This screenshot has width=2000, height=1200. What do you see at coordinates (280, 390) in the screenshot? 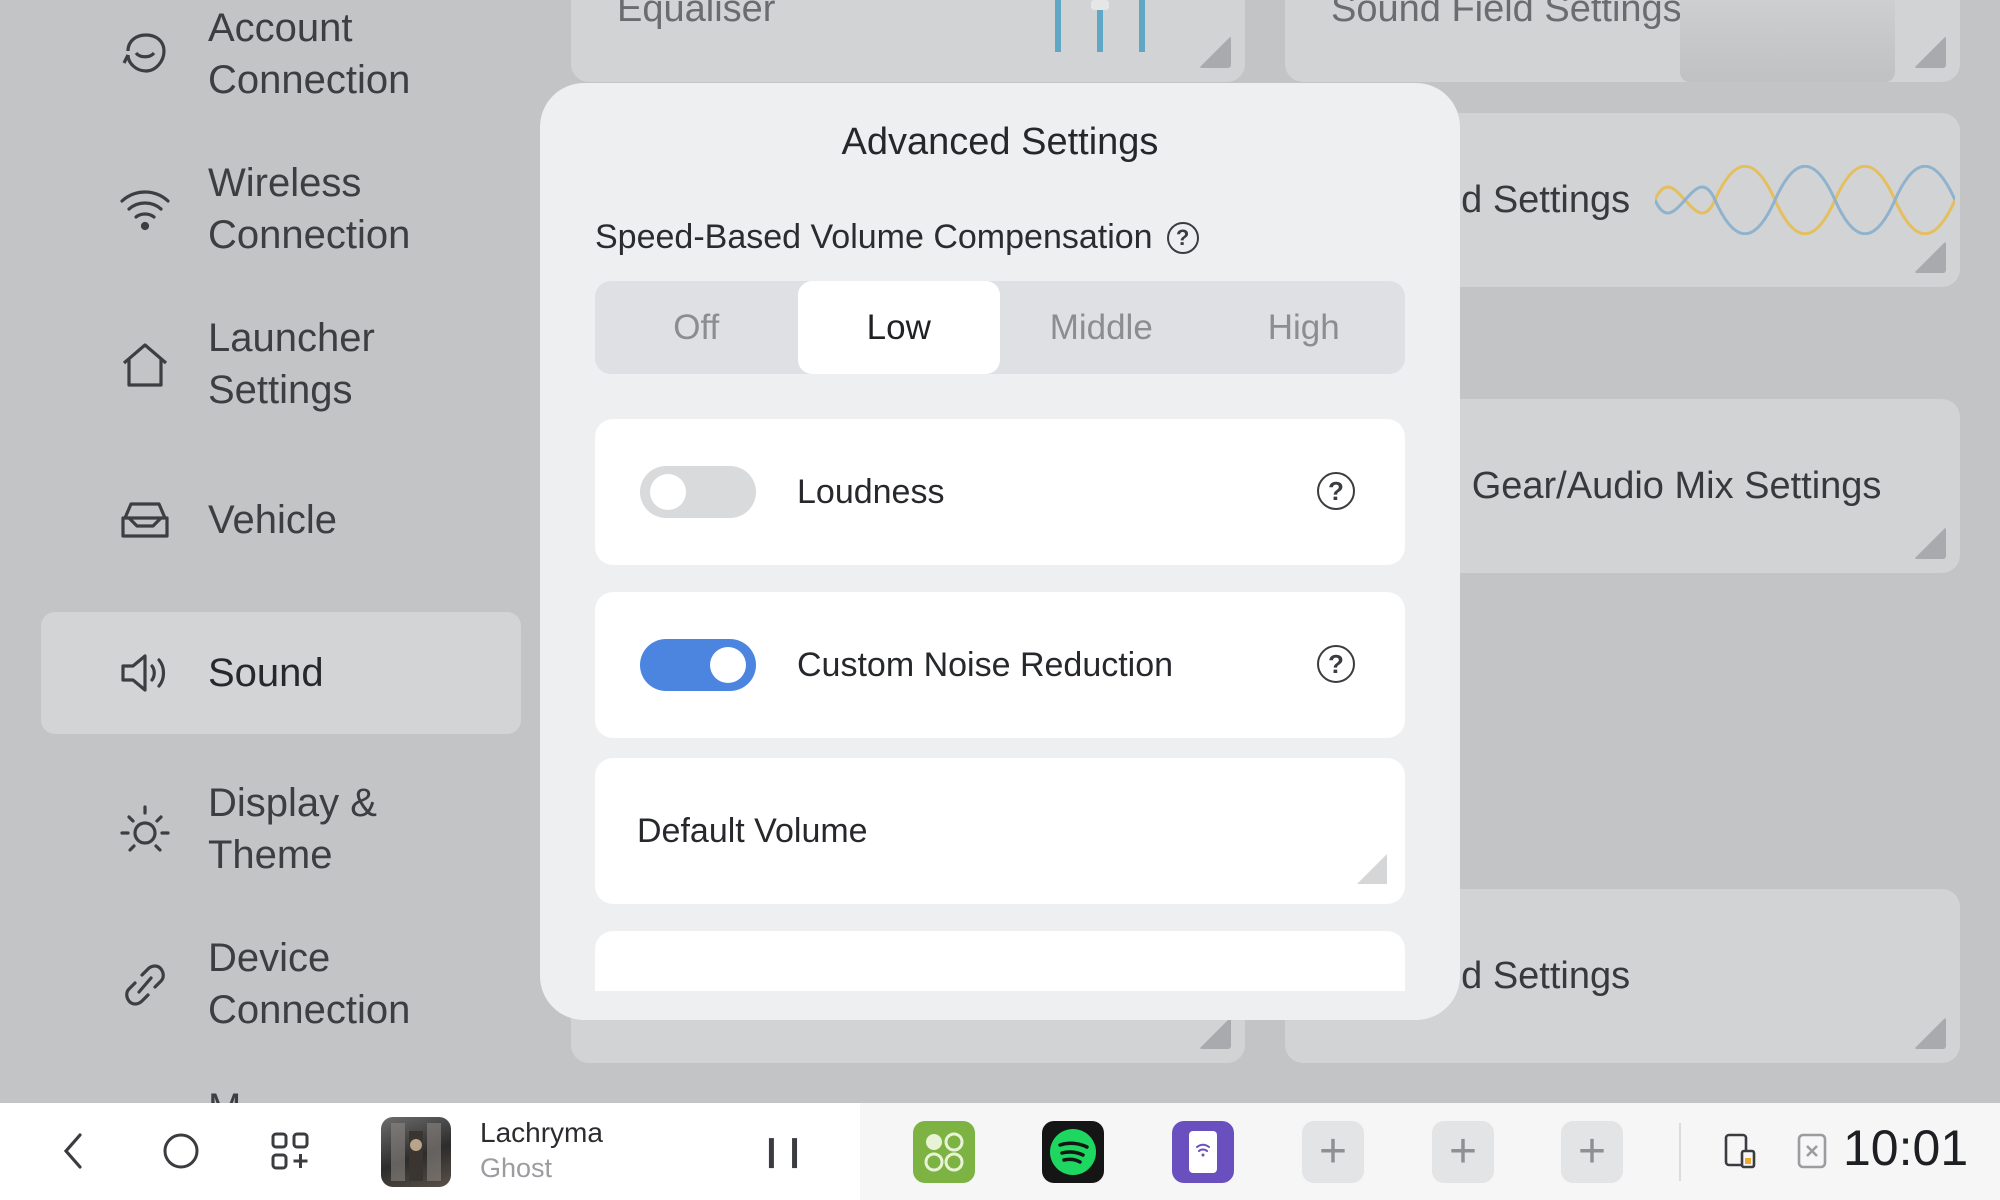
I see `sidebar-item-label: Settings` at bounding box center [280, 390].